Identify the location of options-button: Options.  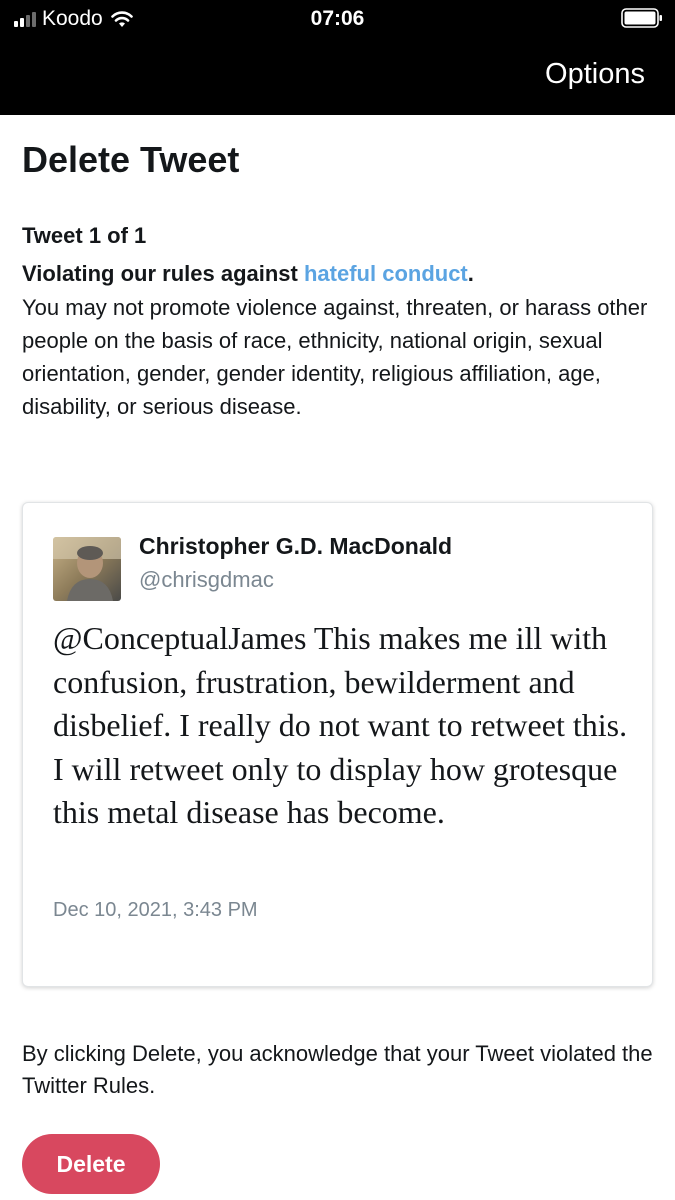
(595, 74).